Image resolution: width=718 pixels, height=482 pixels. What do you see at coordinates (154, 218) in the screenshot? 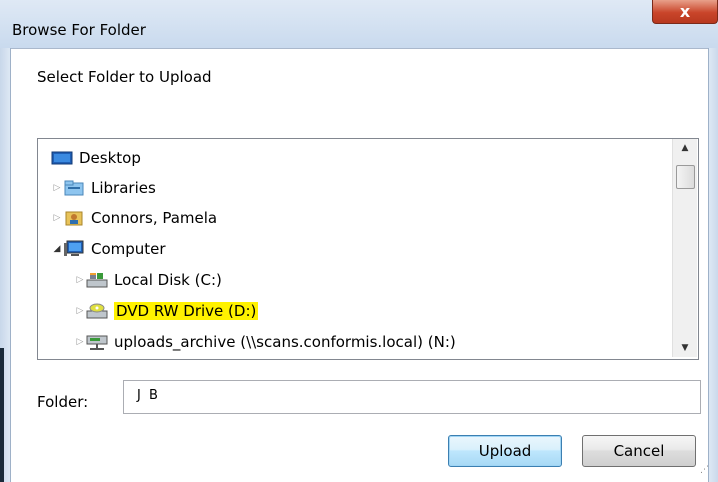
I see `tree-item-label: Connors, Pamela` at bounding box center [154, 218].